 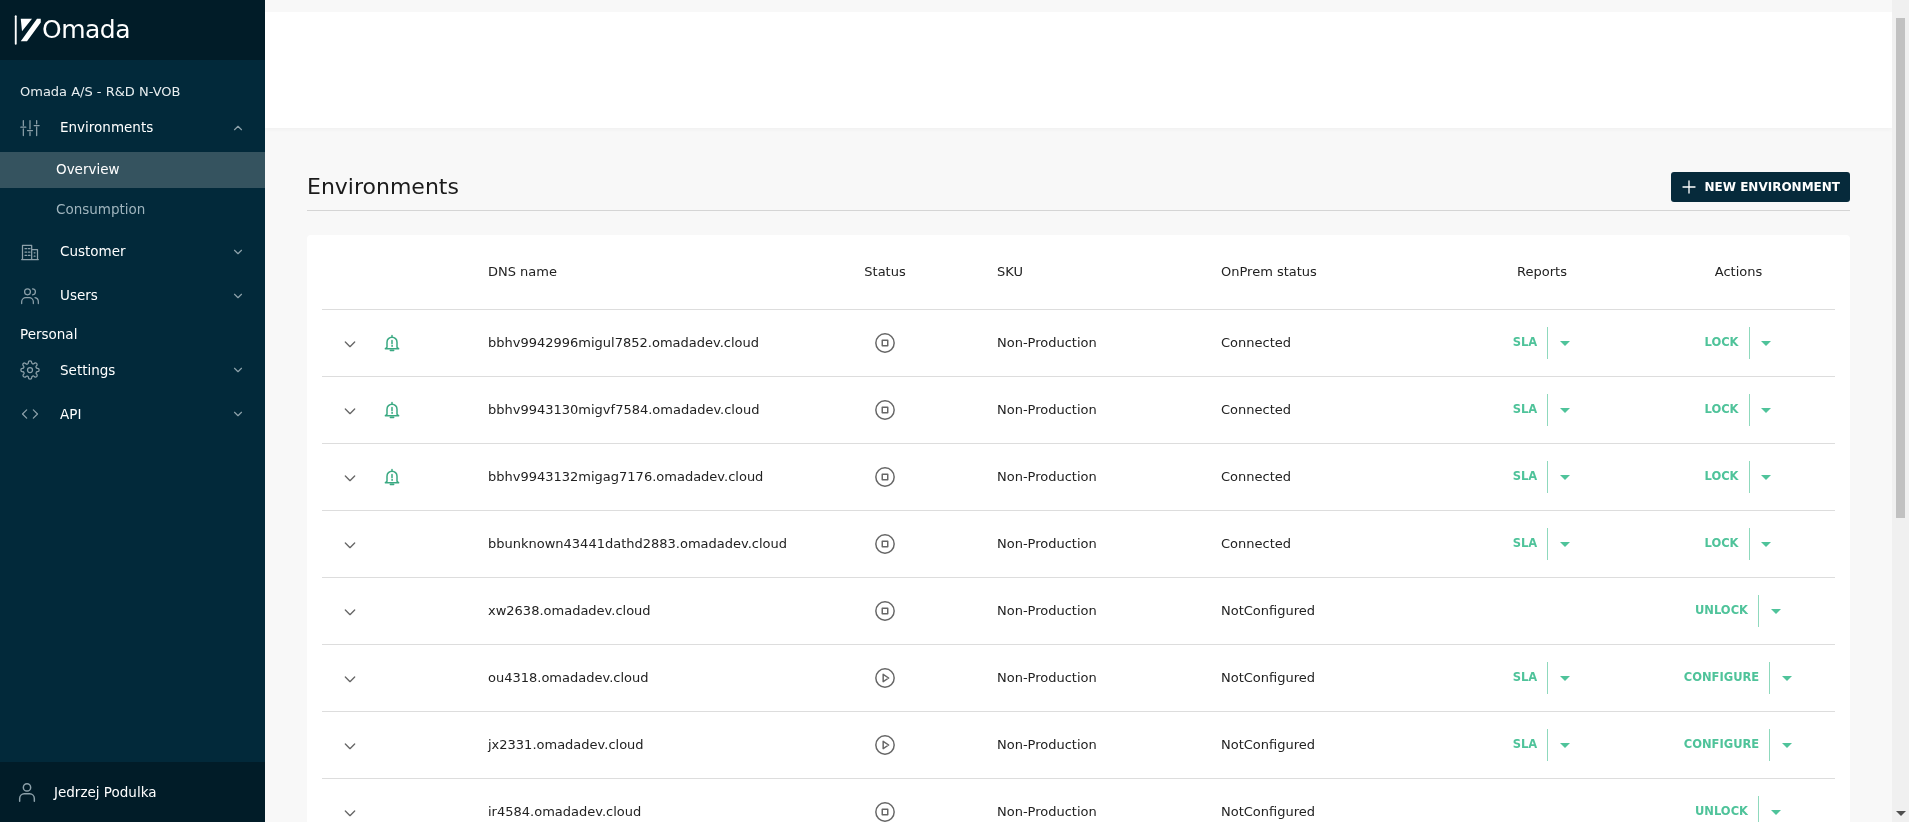 What do you see at coordinates (86, 30) in the screenshot?
I see `logo-text: Omada` at bounding box center [86, 30].